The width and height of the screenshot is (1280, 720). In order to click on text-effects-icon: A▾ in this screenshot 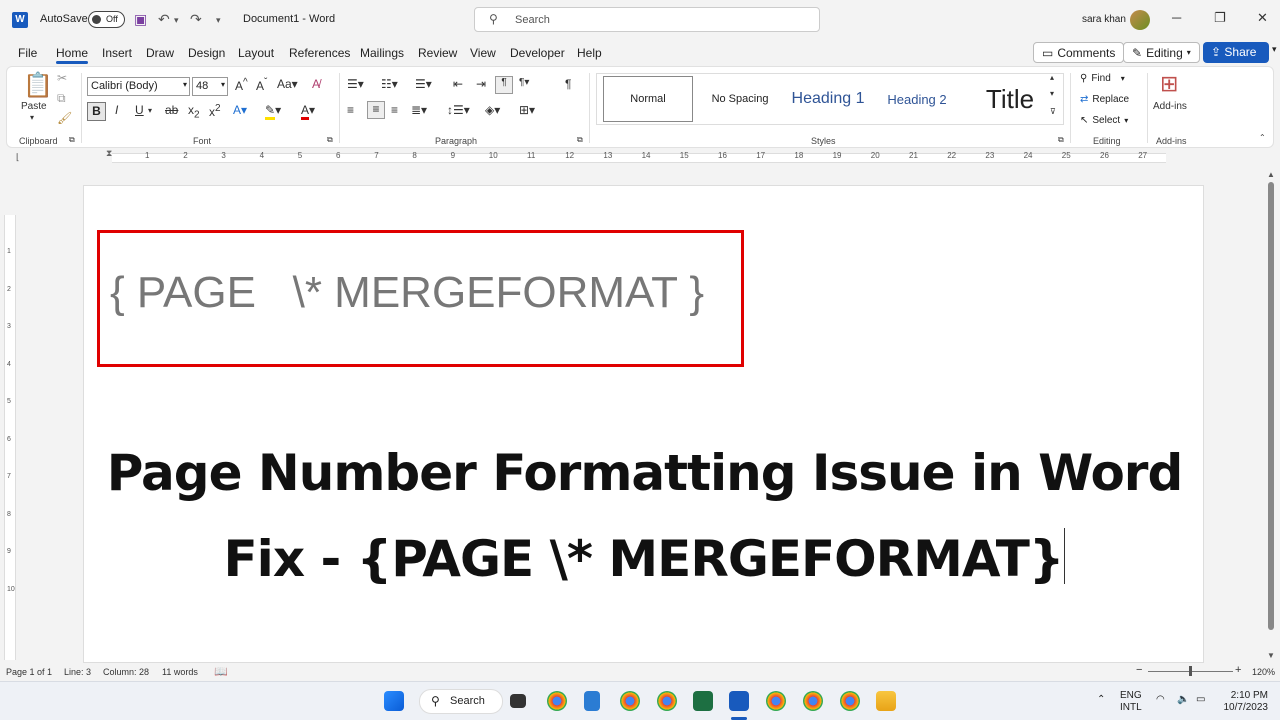, I will do `click(240, 110)`.